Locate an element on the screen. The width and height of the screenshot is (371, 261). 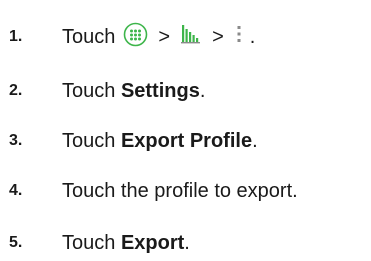
step-number: 2. is located at coordinates (16, 90).